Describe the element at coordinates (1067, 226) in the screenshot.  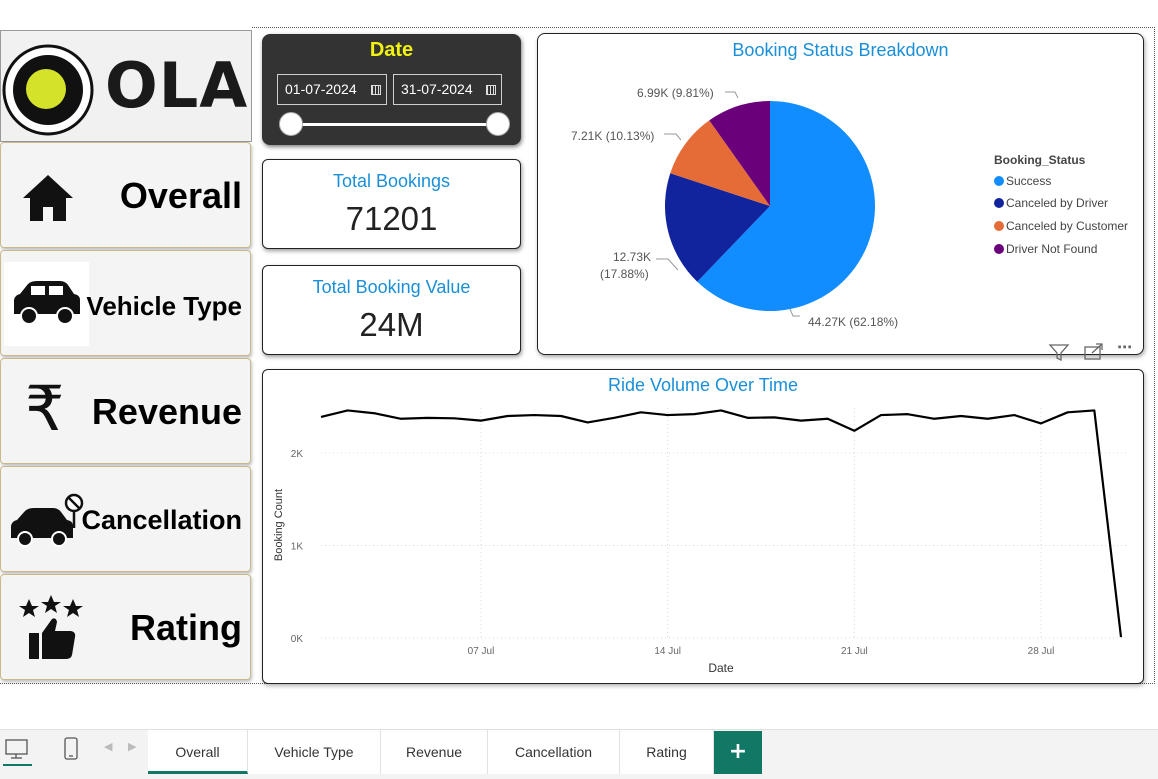
I see `legend-label: Canceled by Customer` at that location.